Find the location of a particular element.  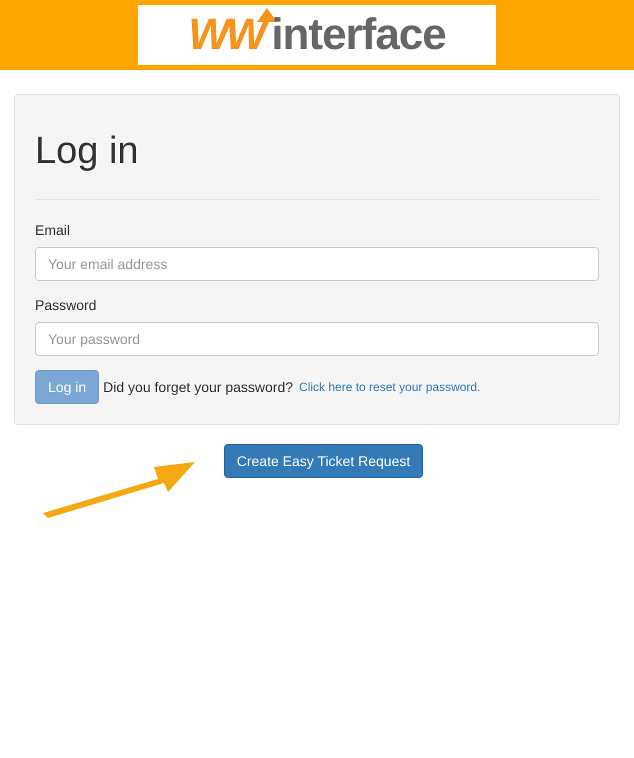

field-label: Email is located at coordinates (53, 230).